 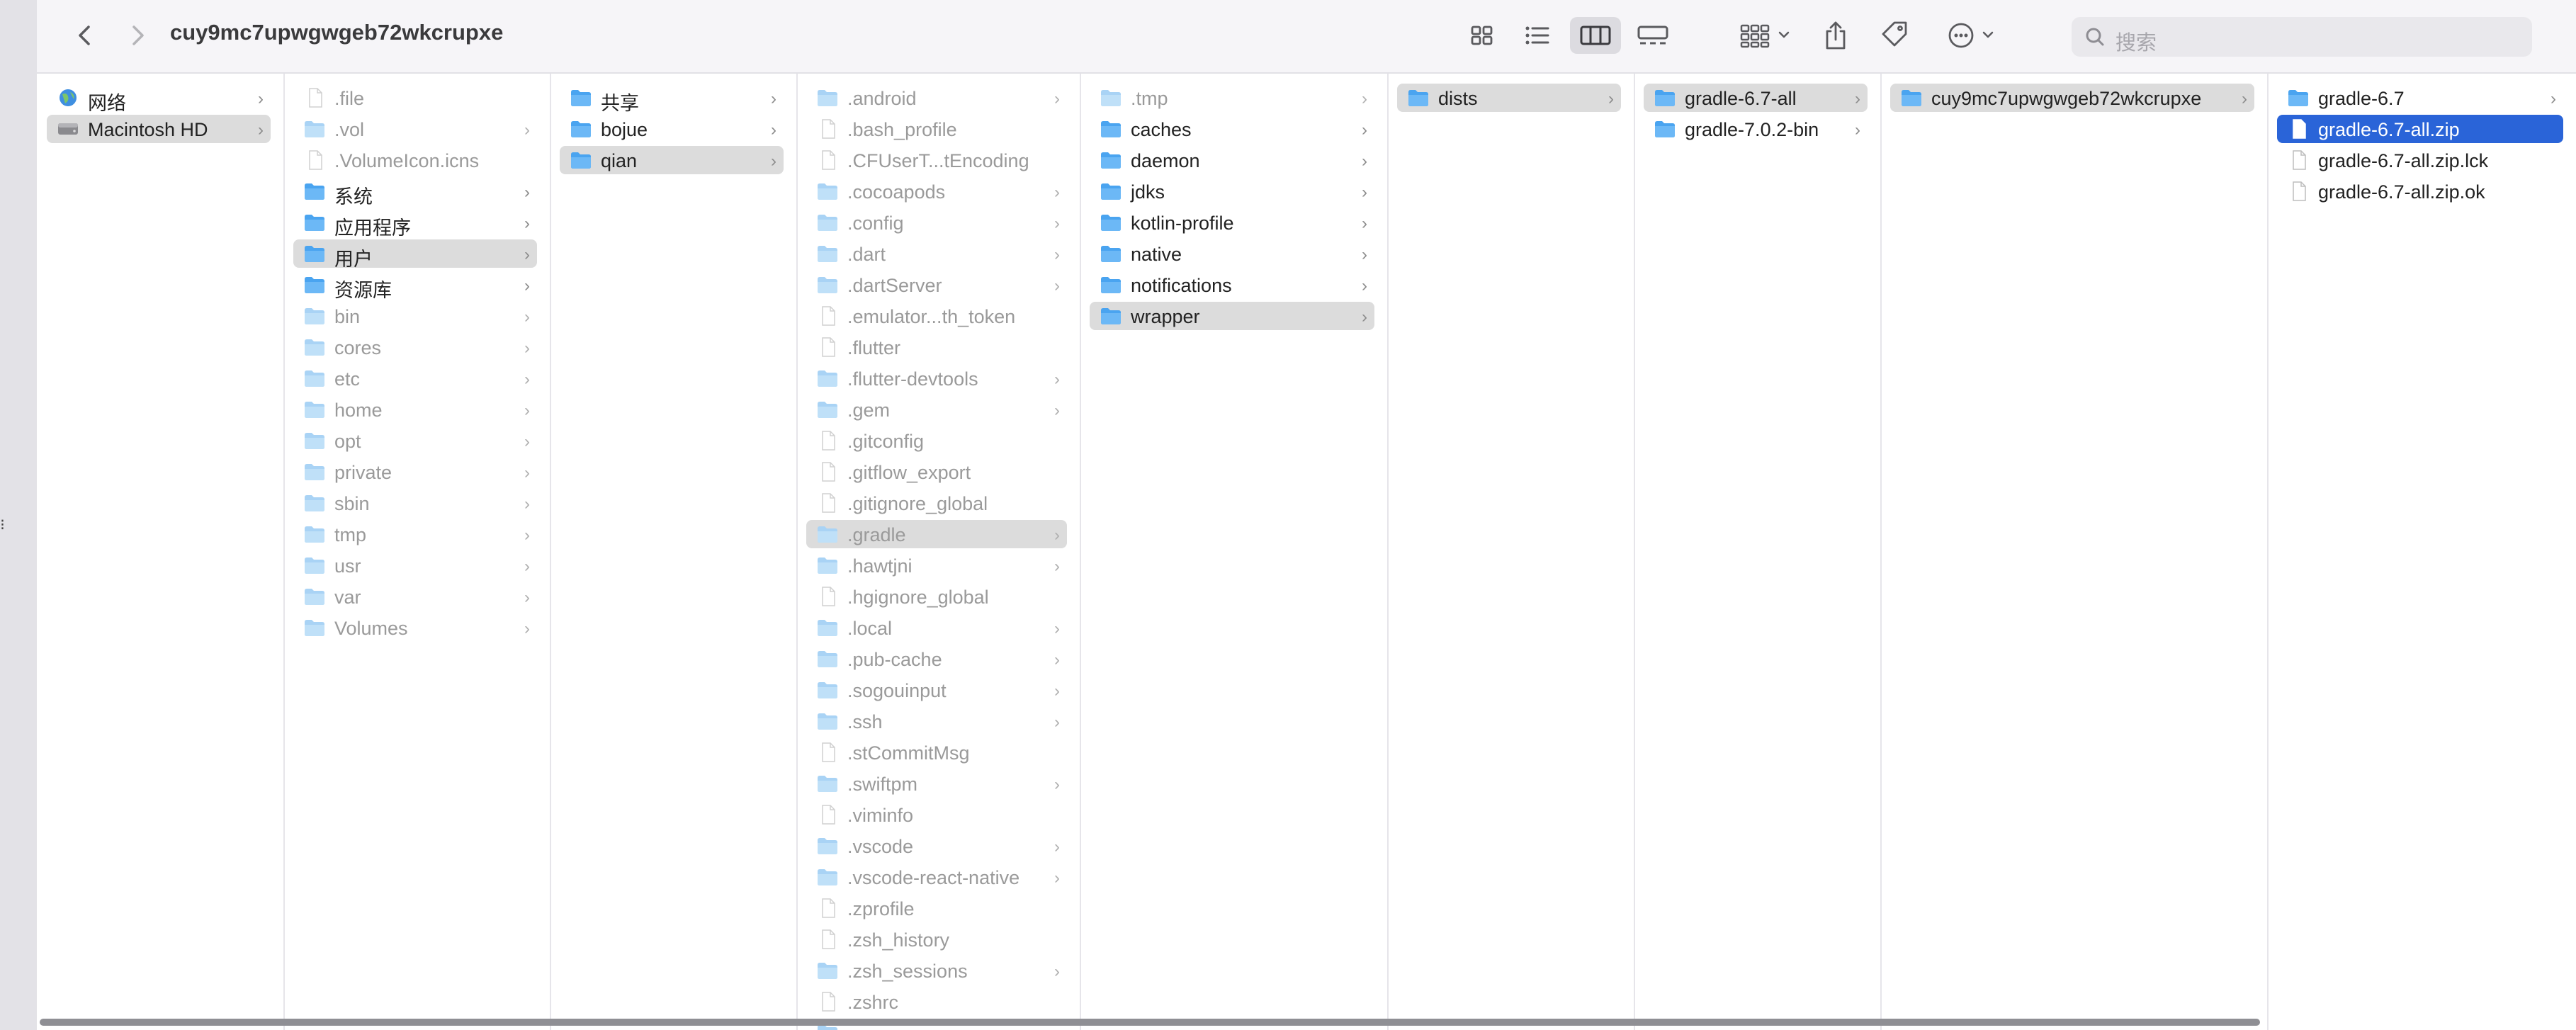 I want to click on folder-row: sbin ›, so click(x=415, y=503).